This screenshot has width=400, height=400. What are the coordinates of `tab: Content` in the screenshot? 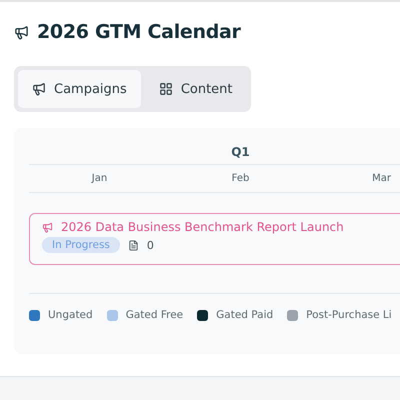 It's located at (195, 89).